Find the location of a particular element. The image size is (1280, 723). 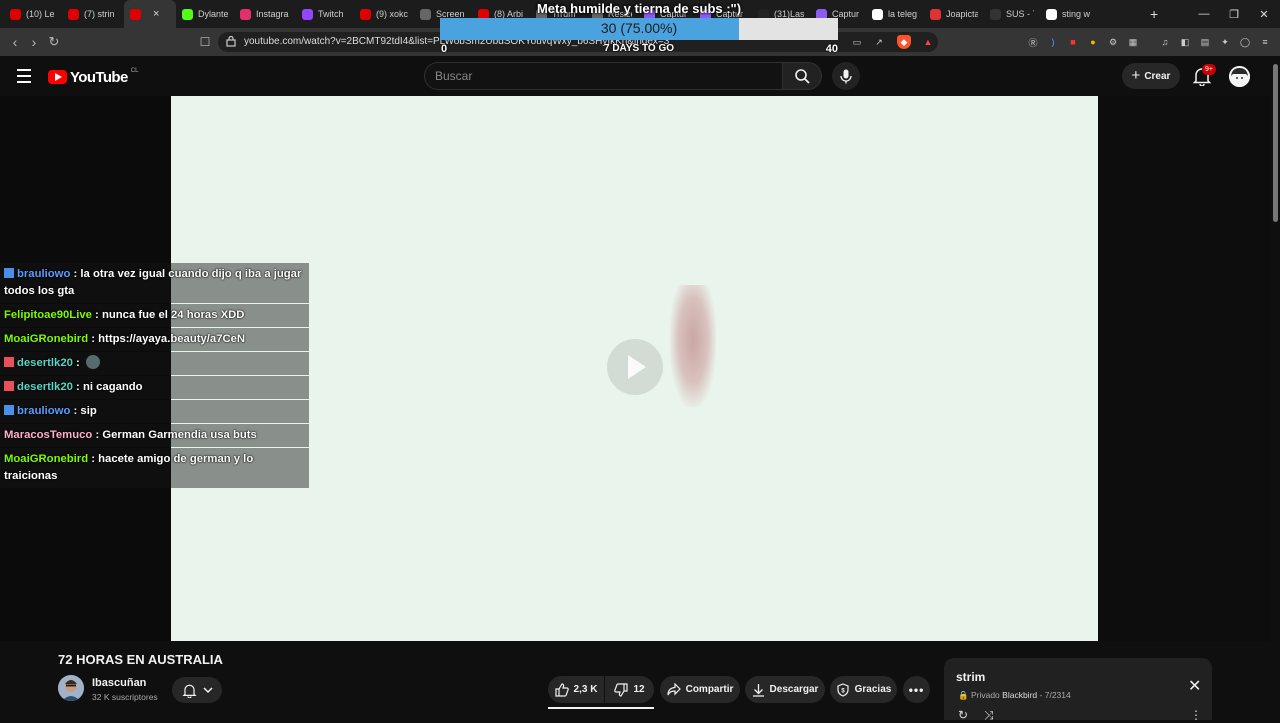

thanks-icon: $ is located at coordinates (843, 689).